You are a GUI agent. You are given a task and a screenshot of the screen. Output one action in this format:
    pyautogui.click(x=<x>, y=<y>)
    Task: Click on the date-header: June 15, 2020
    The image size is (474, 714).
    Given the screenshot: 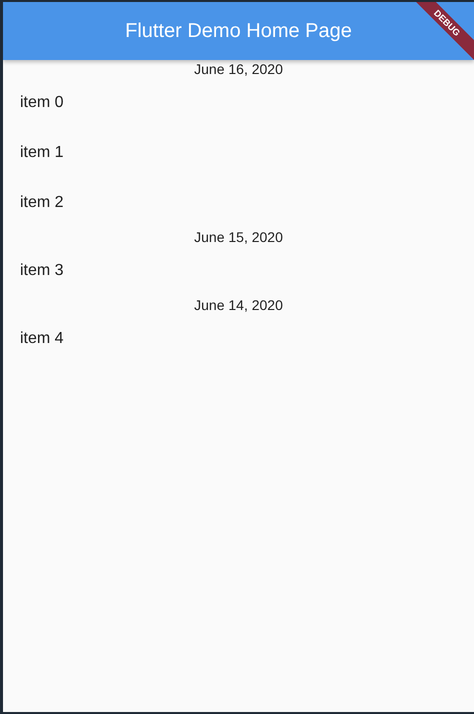 What is the action you would take?
    pyautogui.click(x=238, y=237)
    